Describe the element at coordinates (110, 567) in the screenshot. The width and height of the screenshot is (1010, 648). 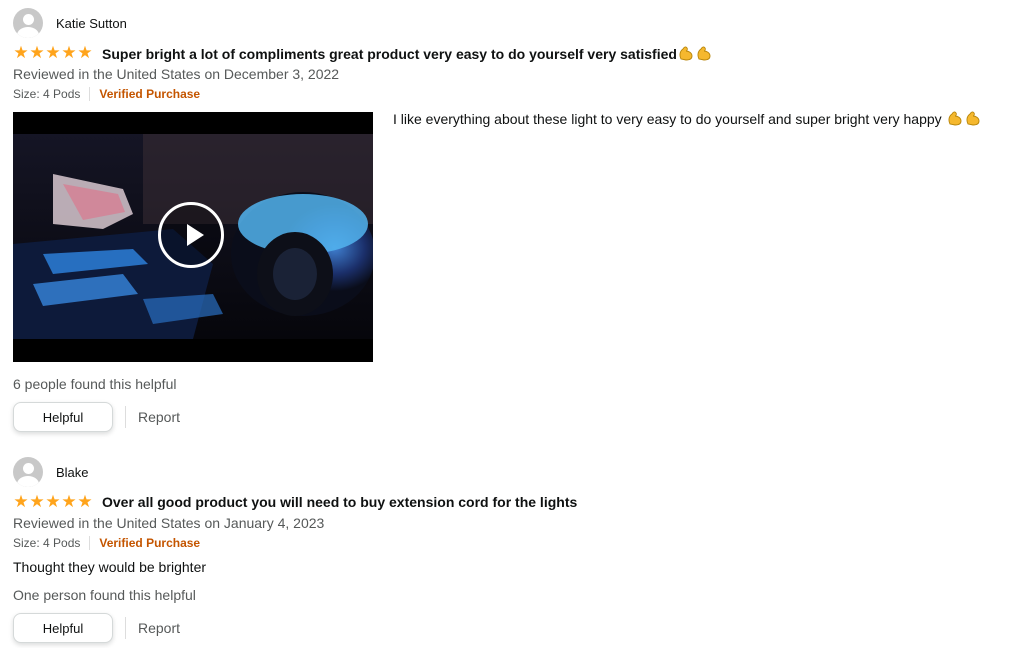
I see `review-body: Thought they would be brighter` at that location.